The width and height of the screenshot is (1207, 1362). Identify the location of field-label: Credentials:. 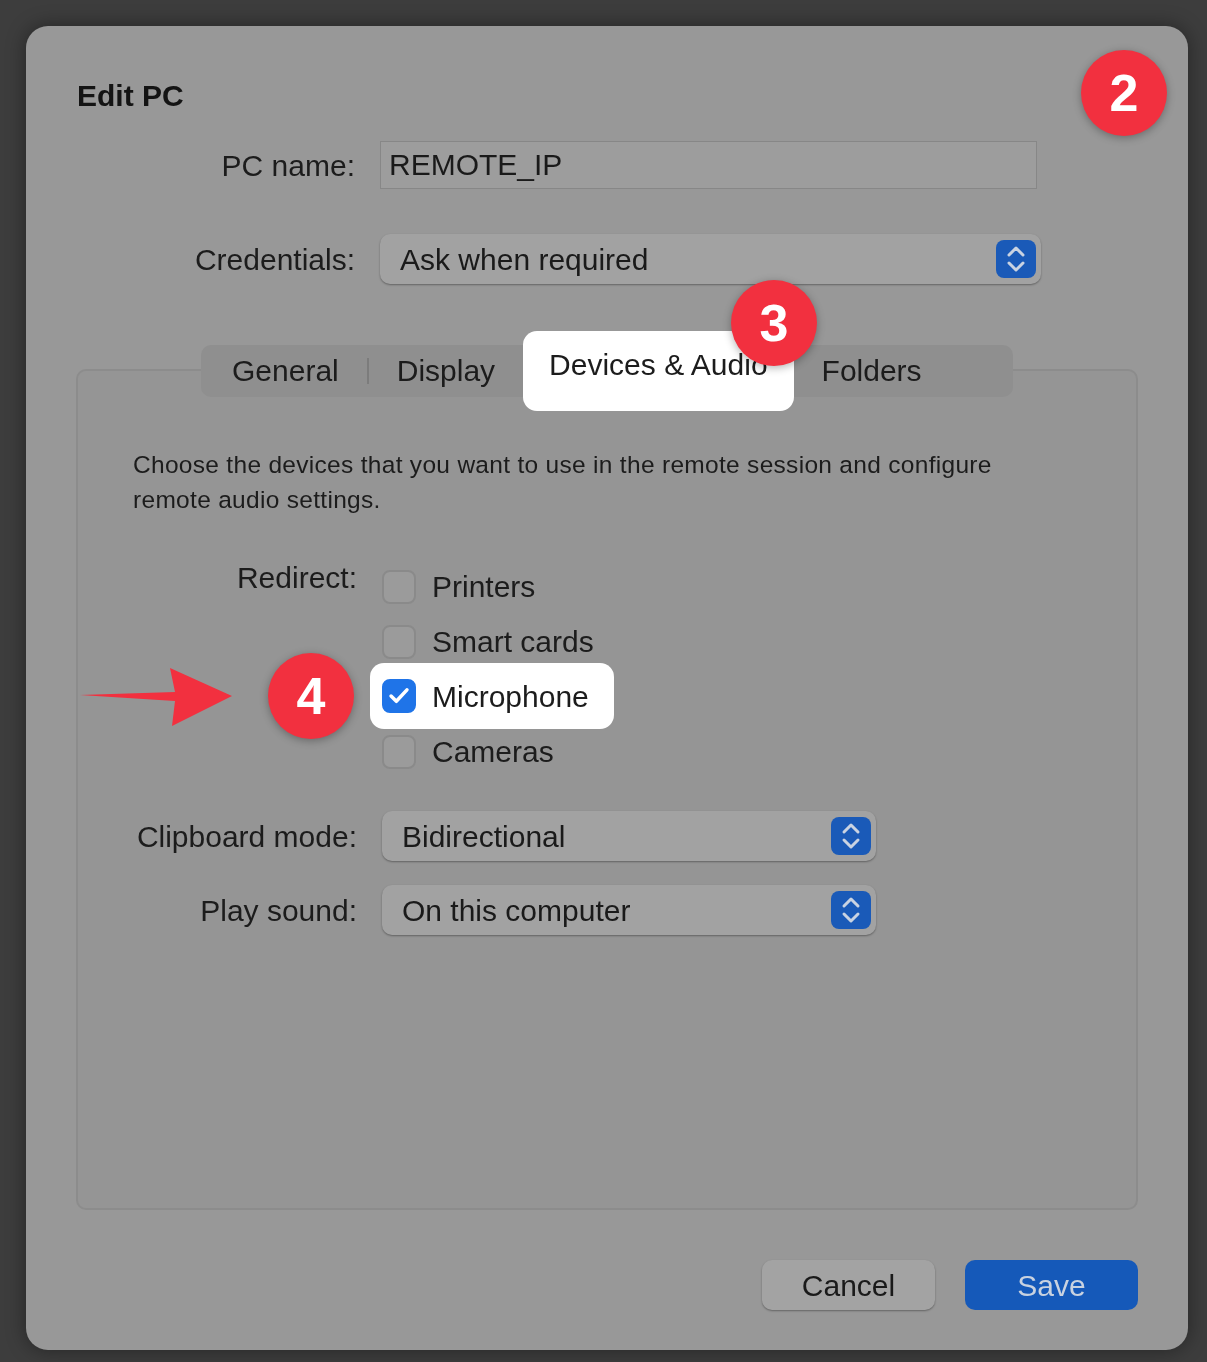
(274, 259).